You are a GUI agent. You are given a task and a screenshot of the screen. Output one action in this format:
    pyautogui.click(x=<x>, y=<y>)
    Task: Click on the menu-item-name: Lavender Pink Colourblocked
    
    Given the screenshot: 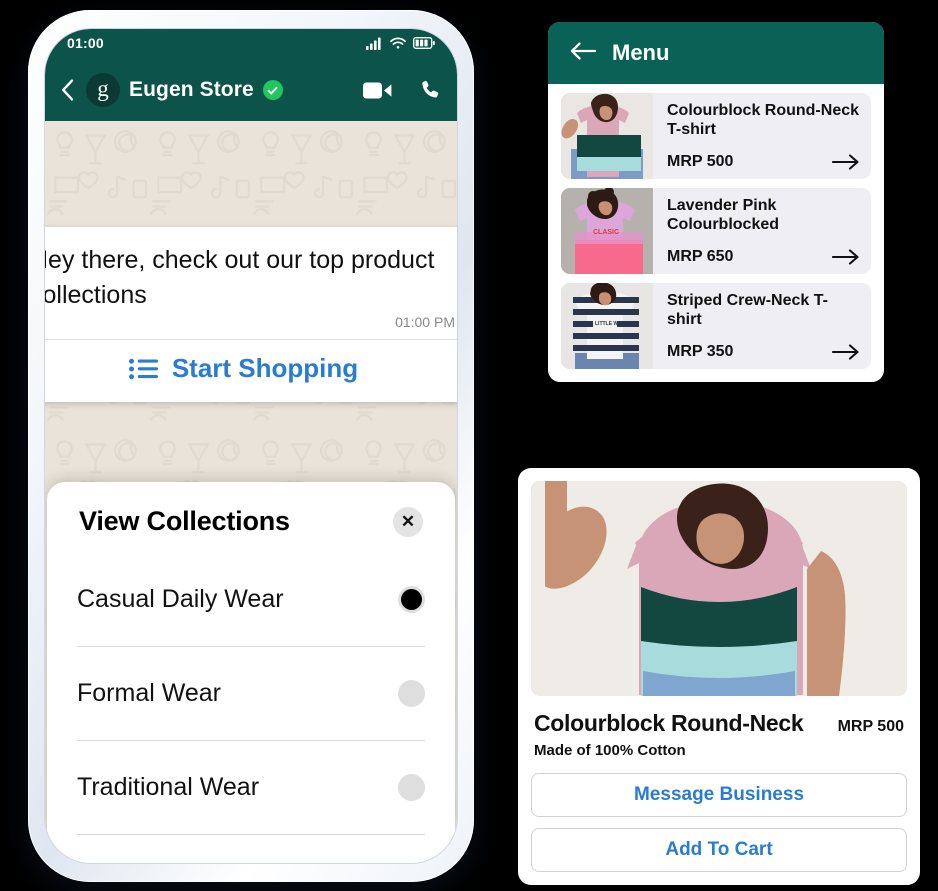 What is the action you would take?
    pyautogui.click(x=723, y=215)
    